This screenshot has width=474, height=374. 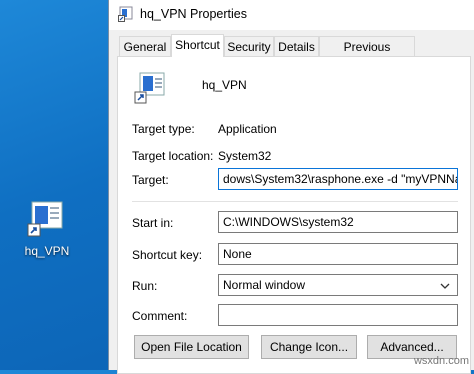 What do you see at coordinates (151, 88) in the screenshot?
I see `vpn-connection-icon` at bounding box center [151, 88].